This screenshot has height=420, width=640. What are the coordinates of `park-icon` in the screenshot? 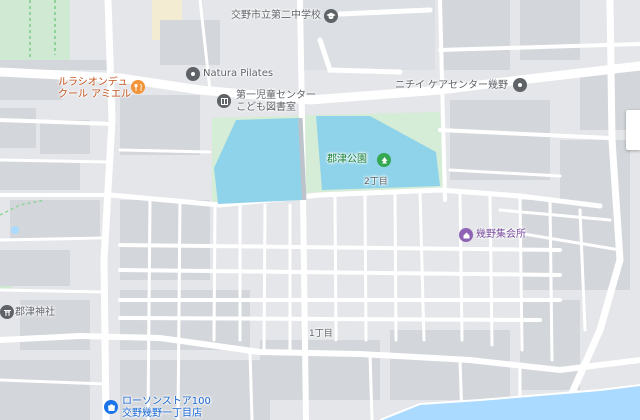 It's located at (384, 160).